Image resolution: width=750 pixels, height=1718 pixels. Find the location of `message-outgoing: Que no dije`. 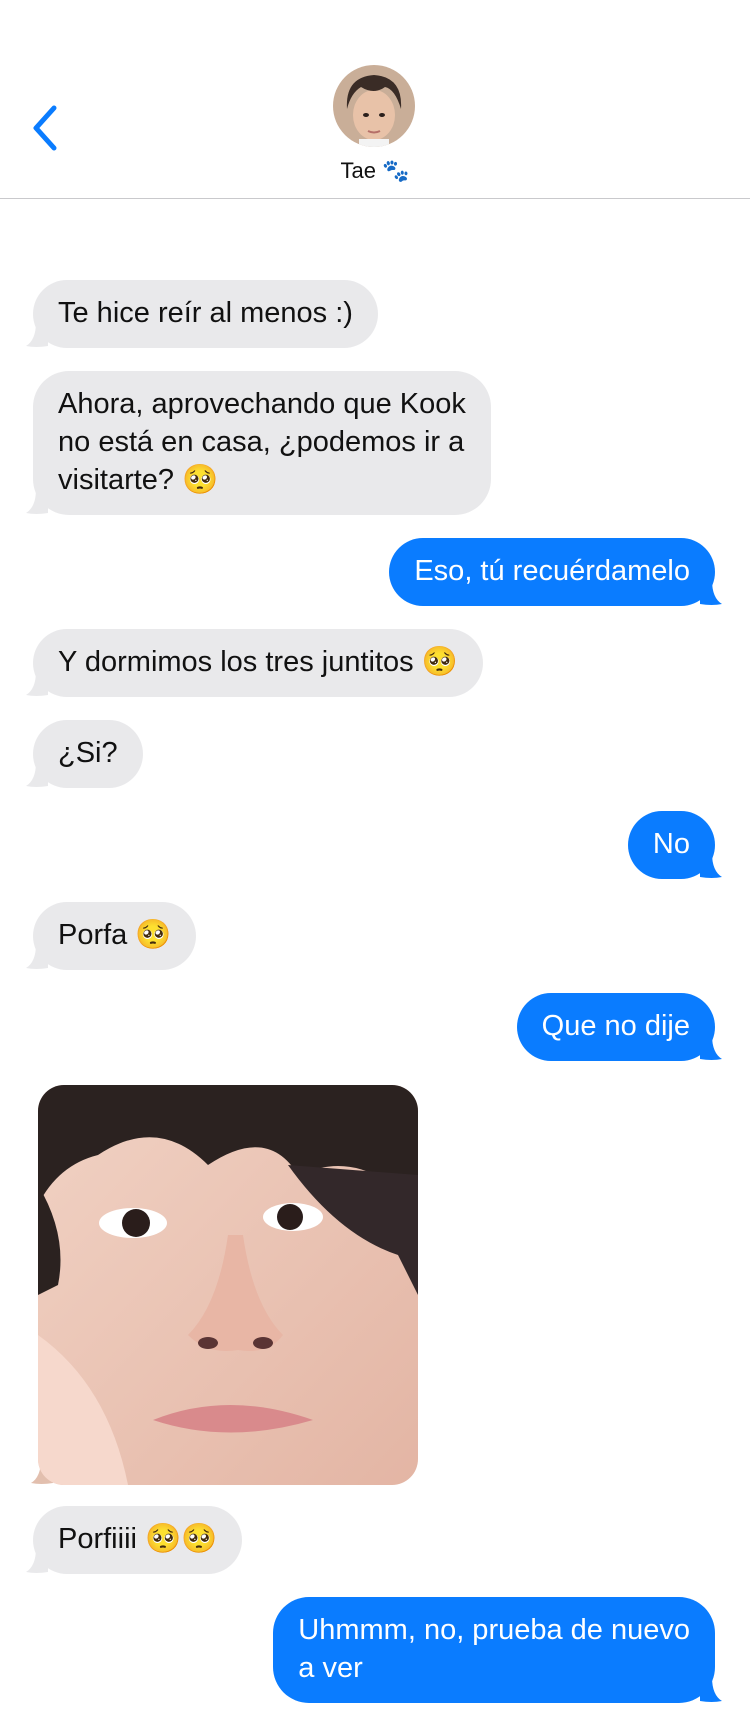

message-outgoing: Que no dije is located at coordinates (619, 1027).